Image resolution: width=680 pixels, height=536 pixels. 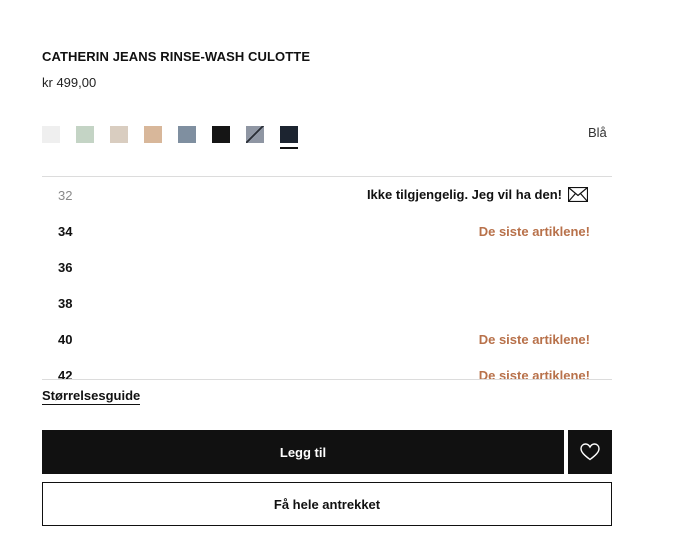 What do you see at coordinates (69, 82) in the screenshot?
I see `product-price: kr 499,00` at bounding box center [69, 82].